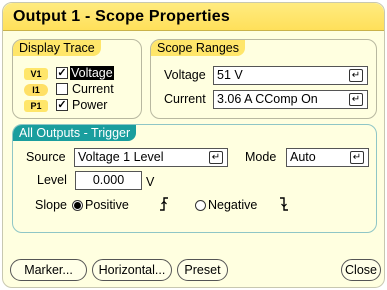 This screenshot has width=387, height=290. What do you see at coordinates (164, 205) in the screenshot?
I see `rising-edge-icon` at bounding box center [164, 205].